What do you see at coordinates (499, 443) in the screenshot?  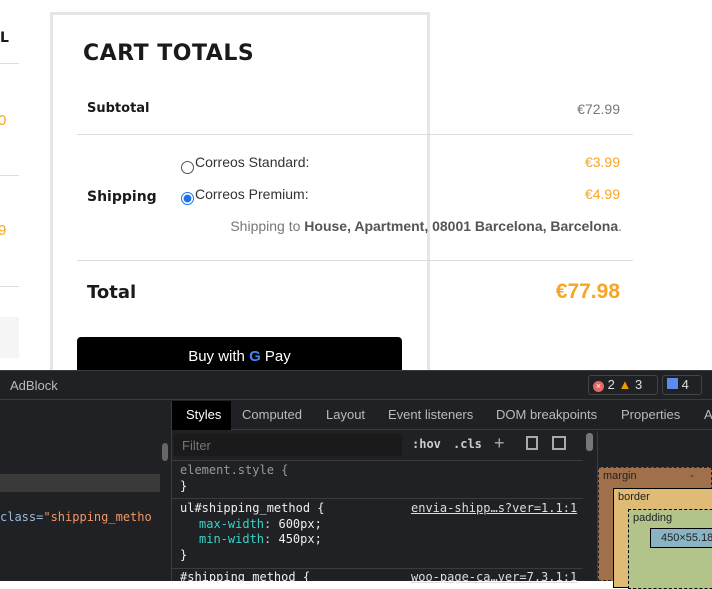 I see `new-rule-icon: +` at bounding box center [499, 443].